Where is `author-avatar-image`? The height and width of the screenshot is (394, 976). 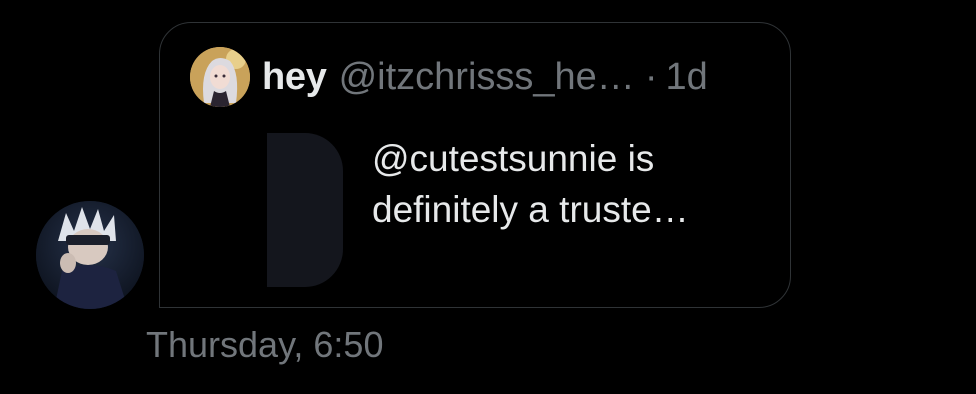 author-avatar-image is located at coordinates (220, 77).